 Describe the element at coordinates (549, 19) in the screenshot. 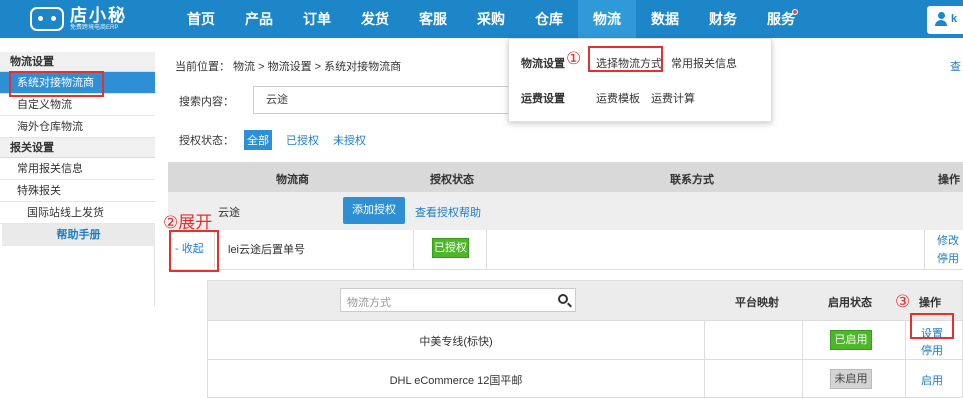

I see `nav-warehouse: 仓库` at that location.